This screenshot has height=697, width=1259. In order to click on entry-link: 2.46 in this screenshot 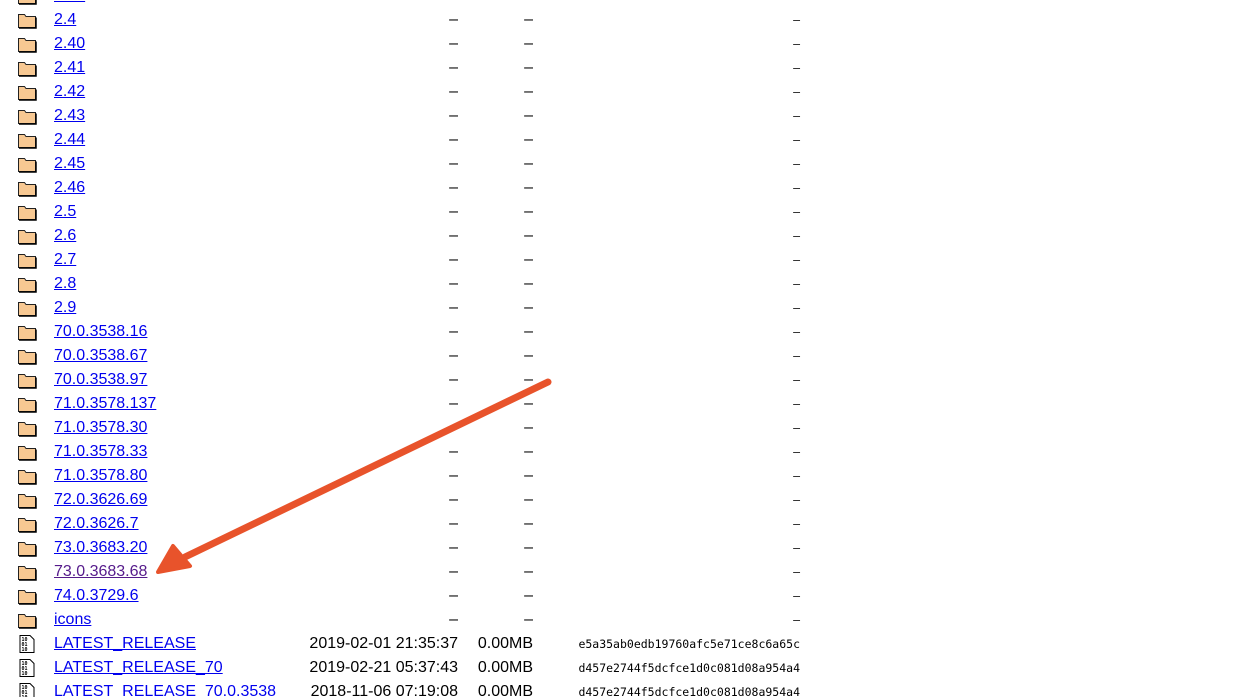, I will do `click(69, 188)`.